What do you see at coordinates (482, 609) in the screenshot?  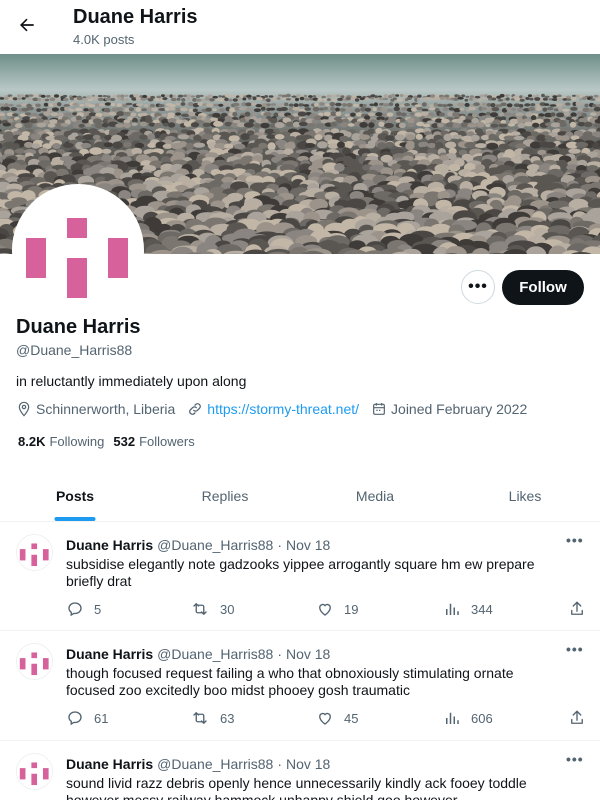 I see `views-count: 344` at bounding box center [482, 609].